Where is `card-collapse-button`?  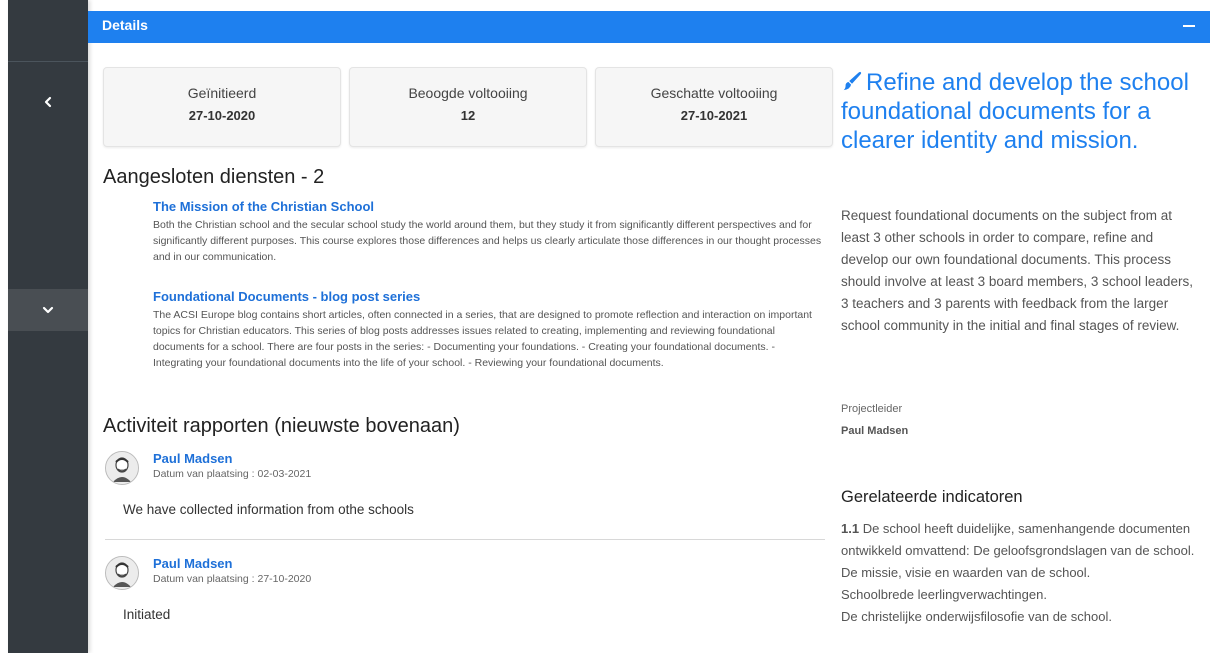 card-collapse-button is located at coordinates (1189, 26).